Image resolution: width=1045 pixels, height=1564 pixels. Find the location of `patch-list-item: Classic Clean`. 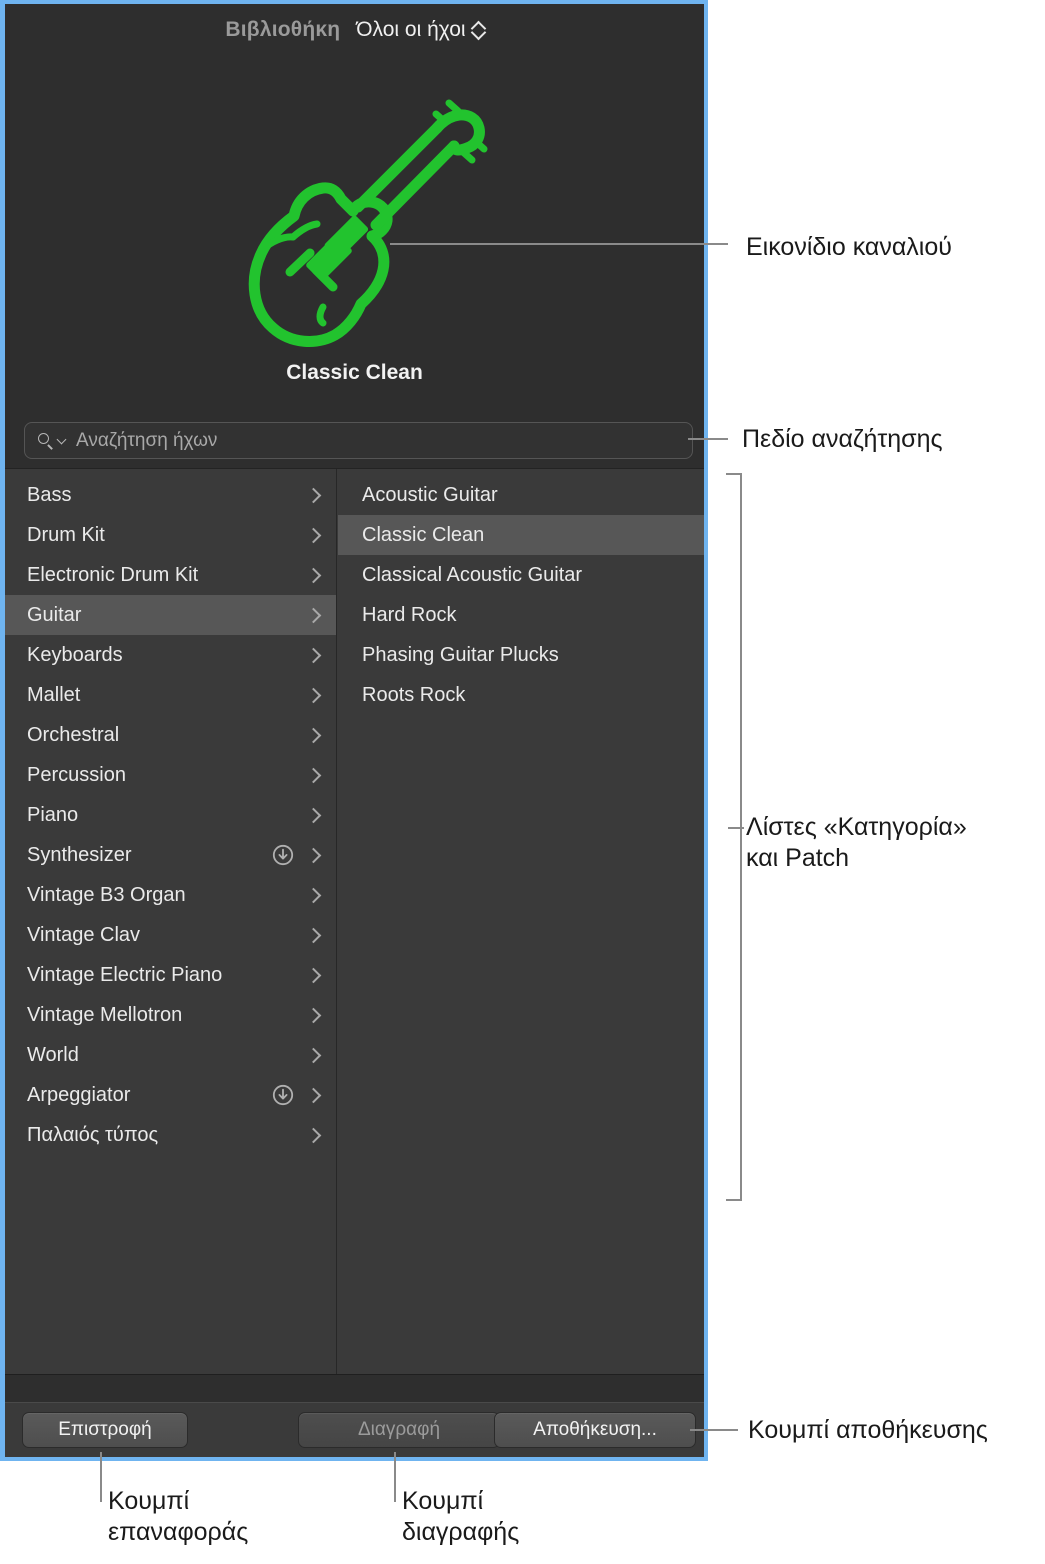

patch-list-item: Classic Clean is located at coordinates (521, 535).